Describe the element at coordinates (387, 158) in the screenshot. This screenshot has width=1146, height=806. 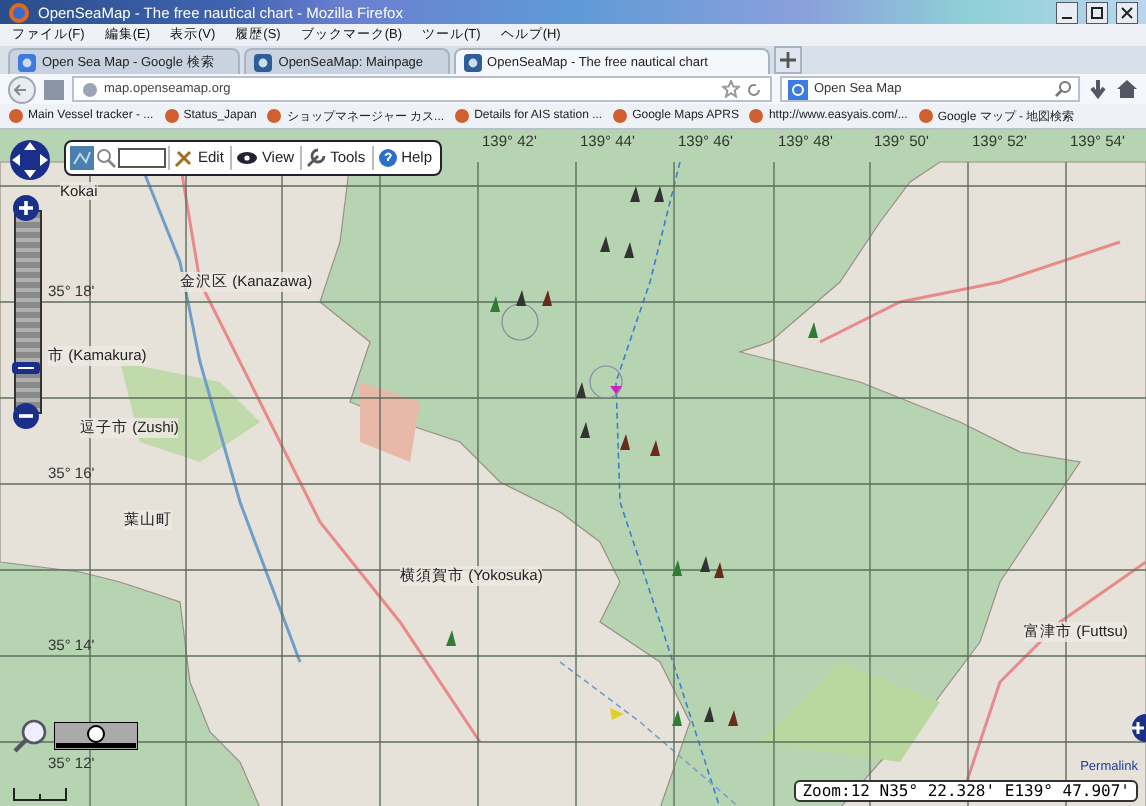
I see `help-icon` at that location.